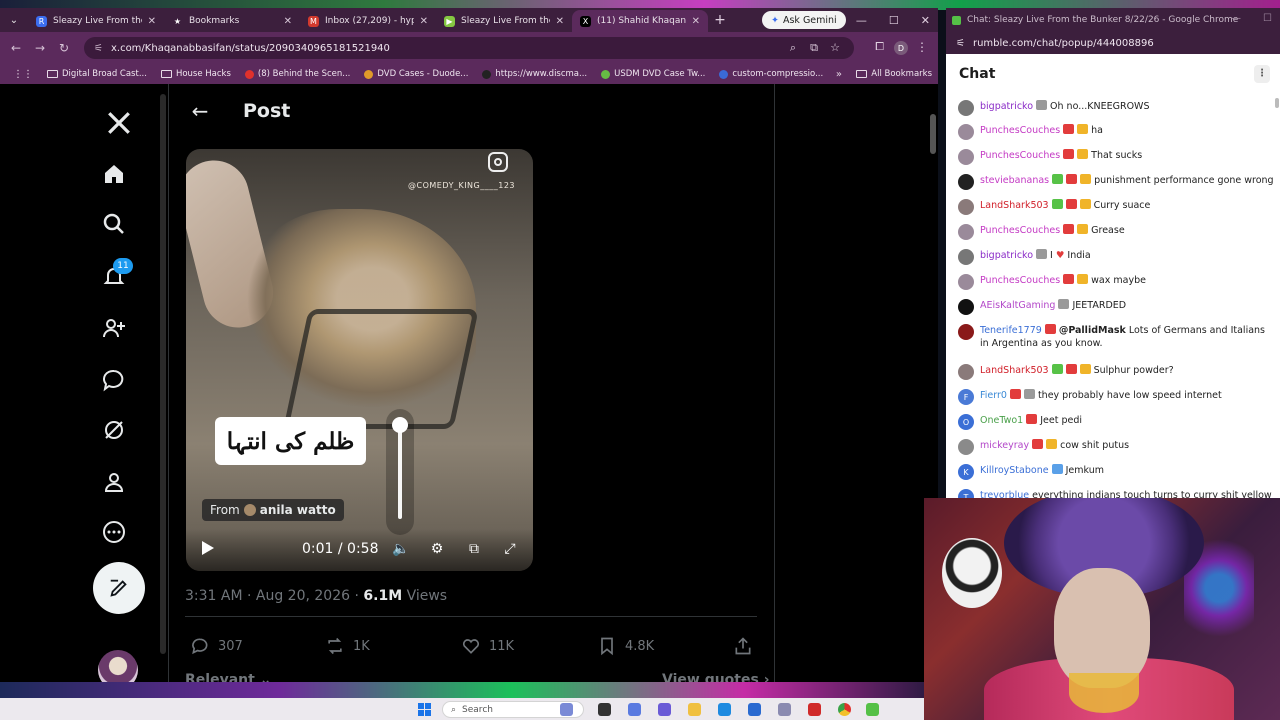 This screenshot has width=1280, height=720. What do you see at coordinates (119, 123) in the screenshot?
I see `x-logo-icon` at bounding box center [119, 123].